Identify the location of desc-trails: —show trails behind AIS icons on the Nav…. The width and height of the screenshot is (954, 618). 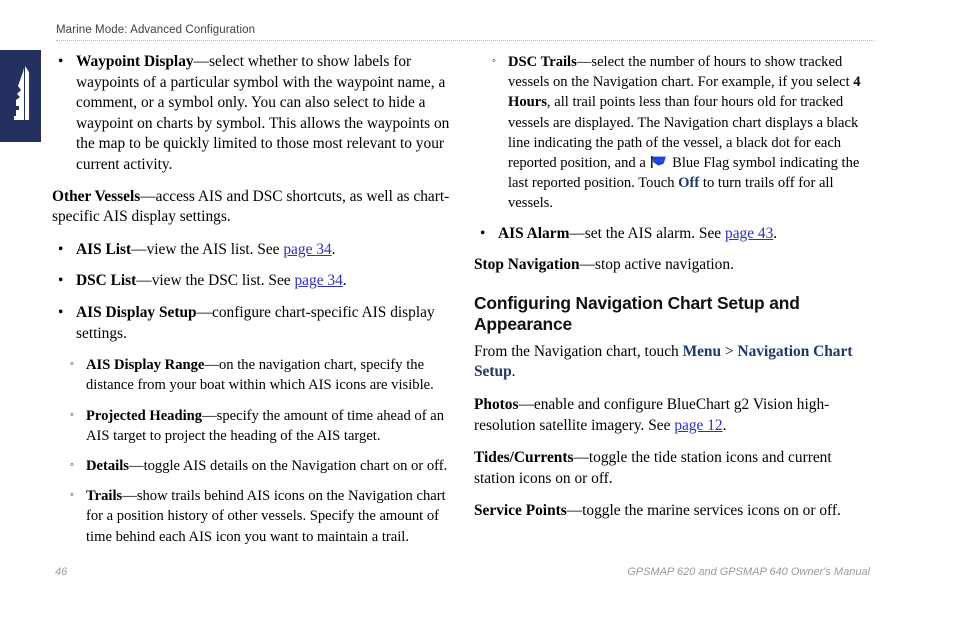
(266, 516).